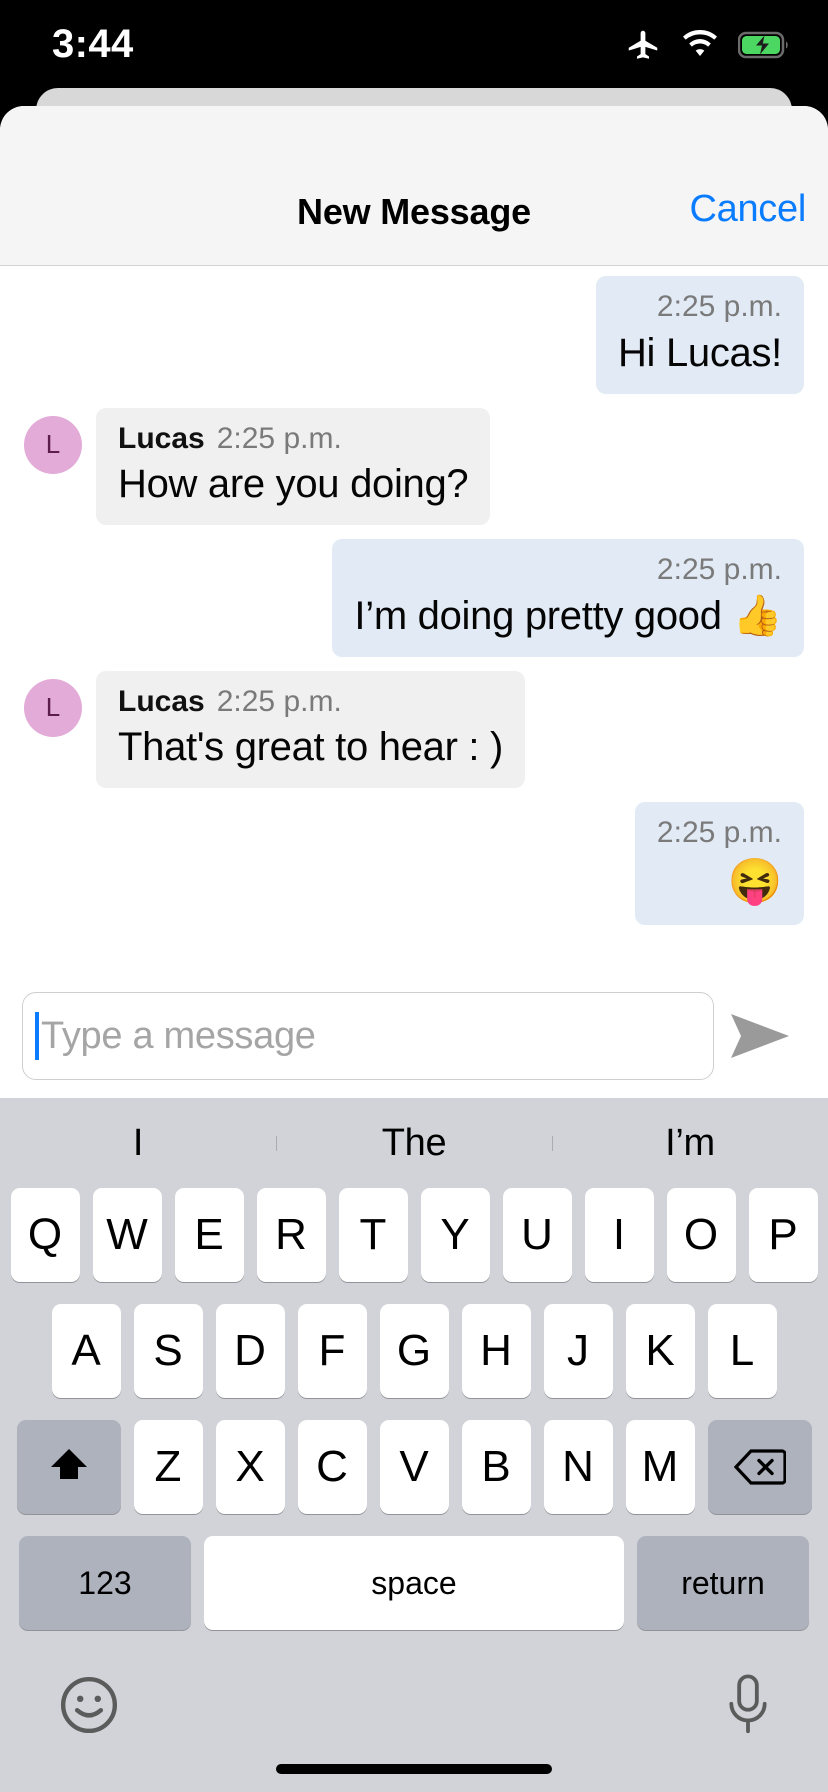 This screenshot has width=828, height=1792. I want to click on microphone-icon, so click(748, 1703).